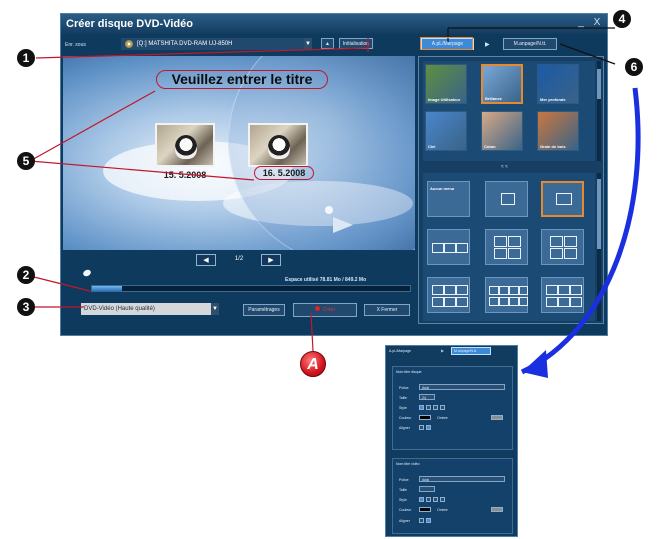 The width and height of the screenshot is (657, 539). I want to click on callout-2: 2, so click(26, 275).